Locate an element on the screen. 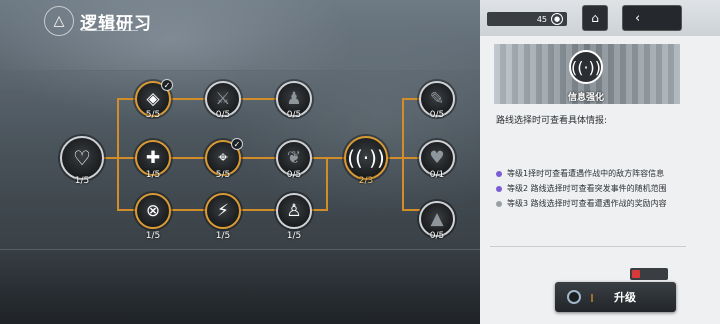 The image size is (720, 324). upgrade-label: 升级 is located at coordinates (625, 297).